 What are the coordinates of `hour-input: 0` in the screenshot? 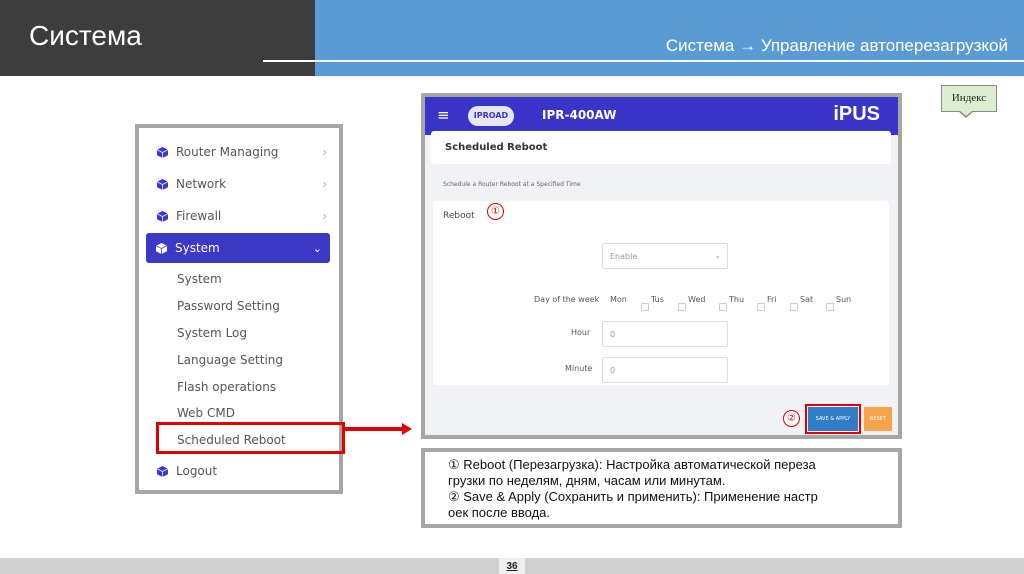 It's located at (665, 334).